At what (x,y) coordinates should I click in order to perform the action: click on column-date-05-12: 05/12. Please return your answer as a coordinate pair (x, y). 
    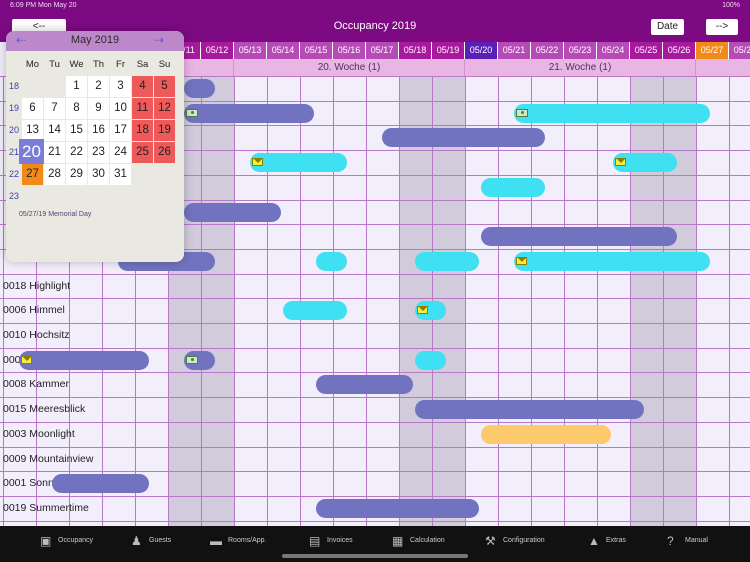
    Looking at the image, I should click on (217, 50).